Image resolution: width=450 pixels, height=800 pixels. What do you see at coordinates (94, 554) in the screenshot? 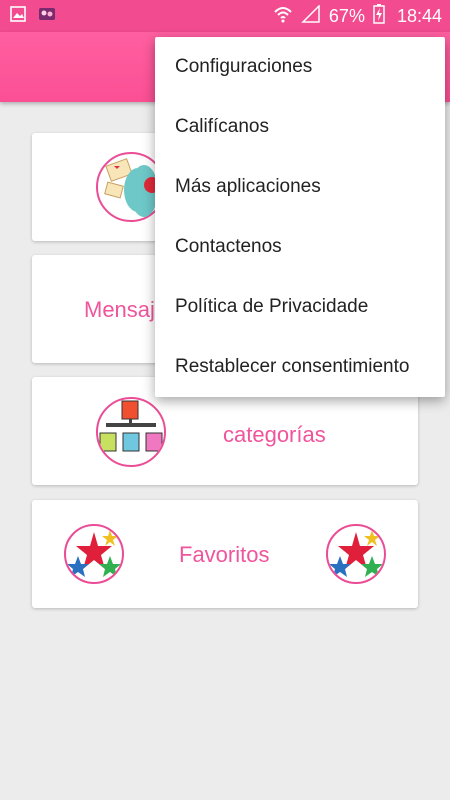
I see `stars-left-icon` at bounding box center [94, 554].